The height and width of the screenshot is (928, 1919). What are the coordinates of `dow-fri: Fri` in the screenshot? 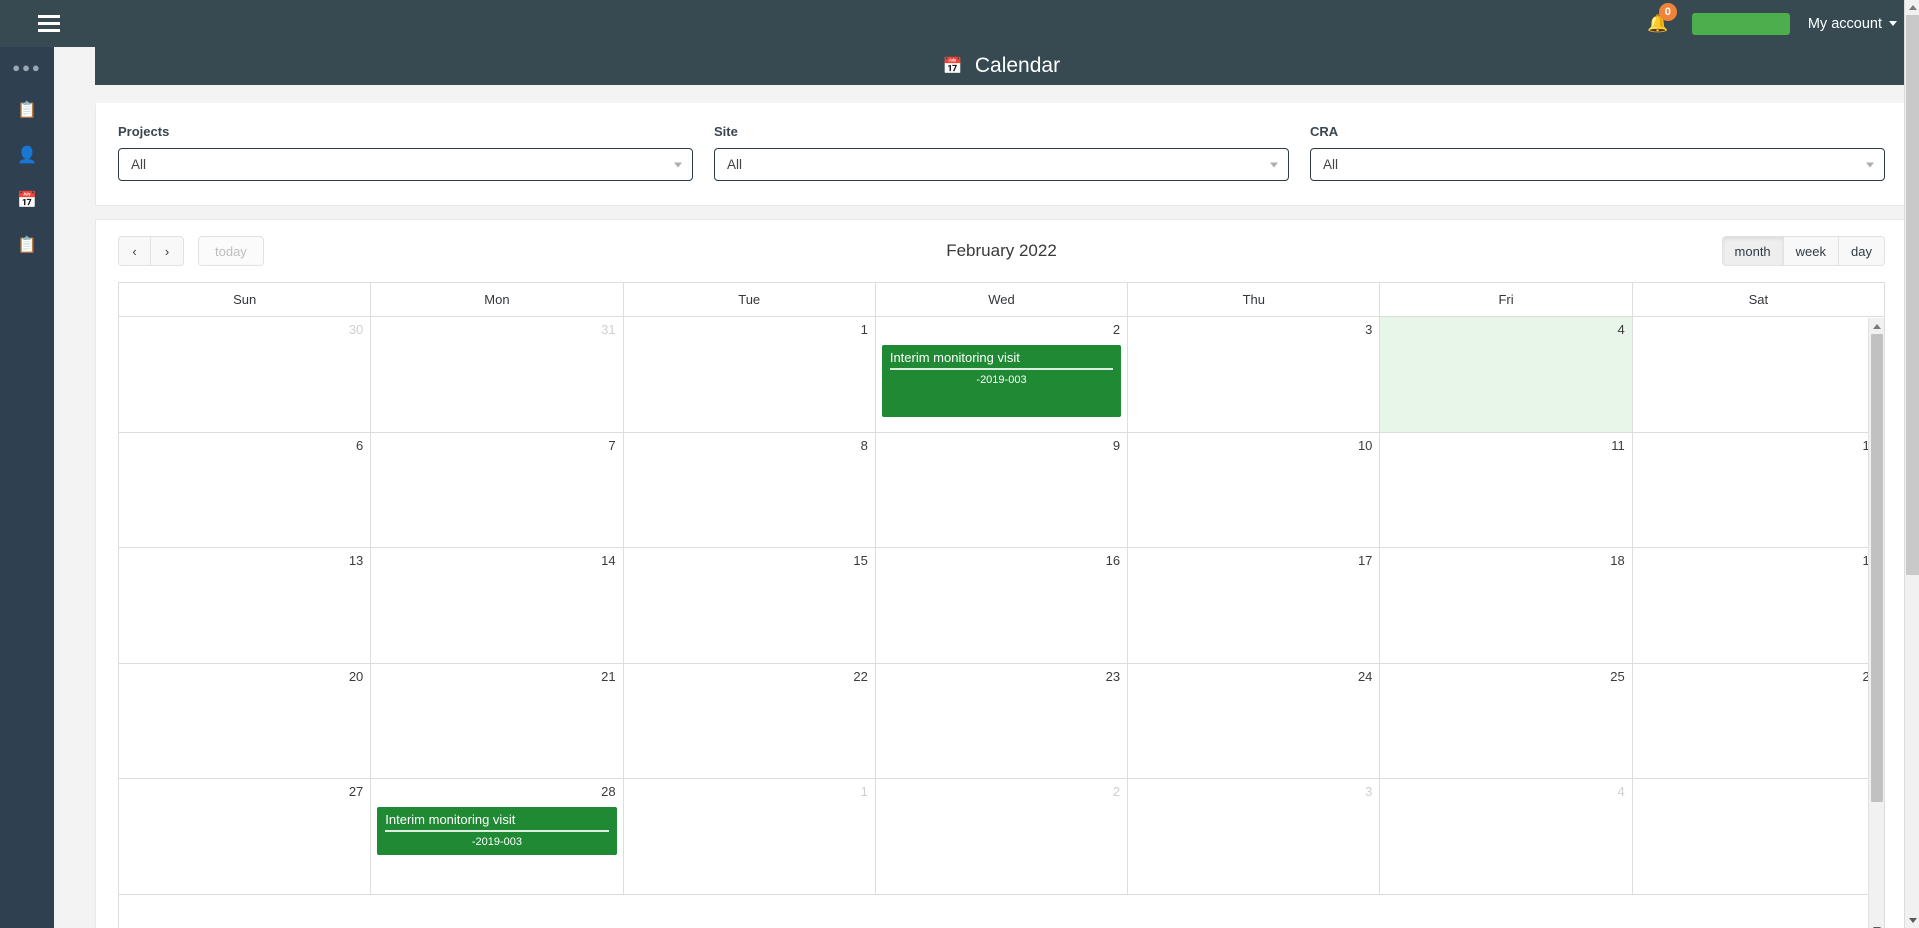 It's located at (1506, 299).